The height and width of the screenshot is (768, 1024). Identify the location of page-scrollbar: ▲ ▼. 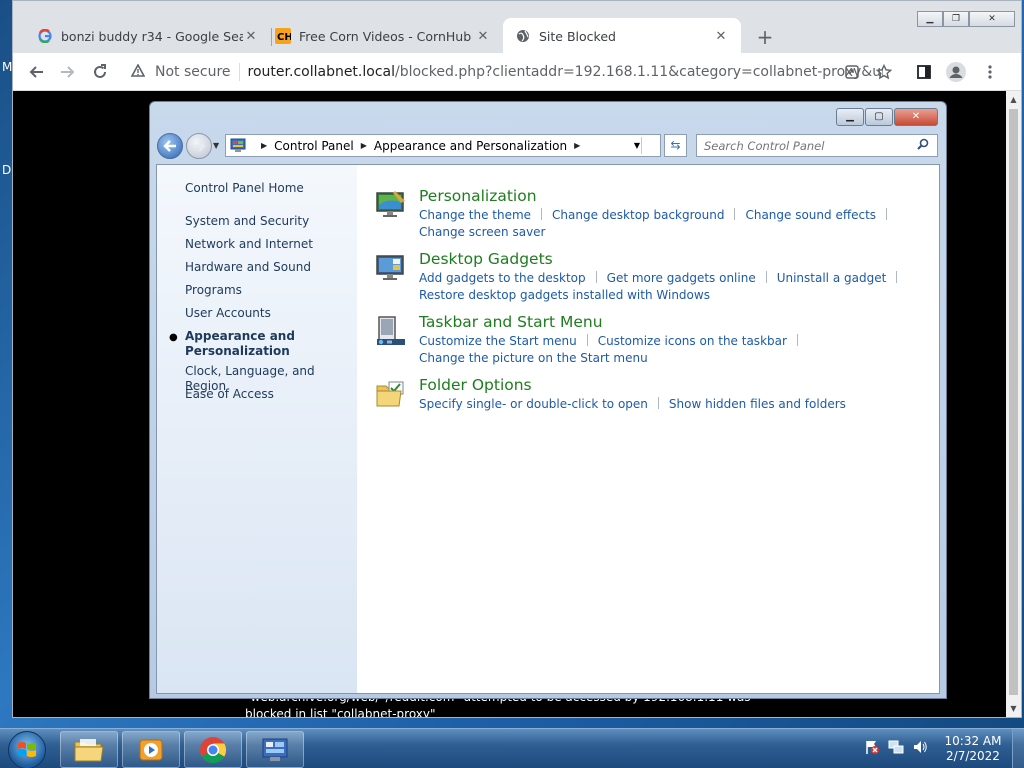
(1013, 404).